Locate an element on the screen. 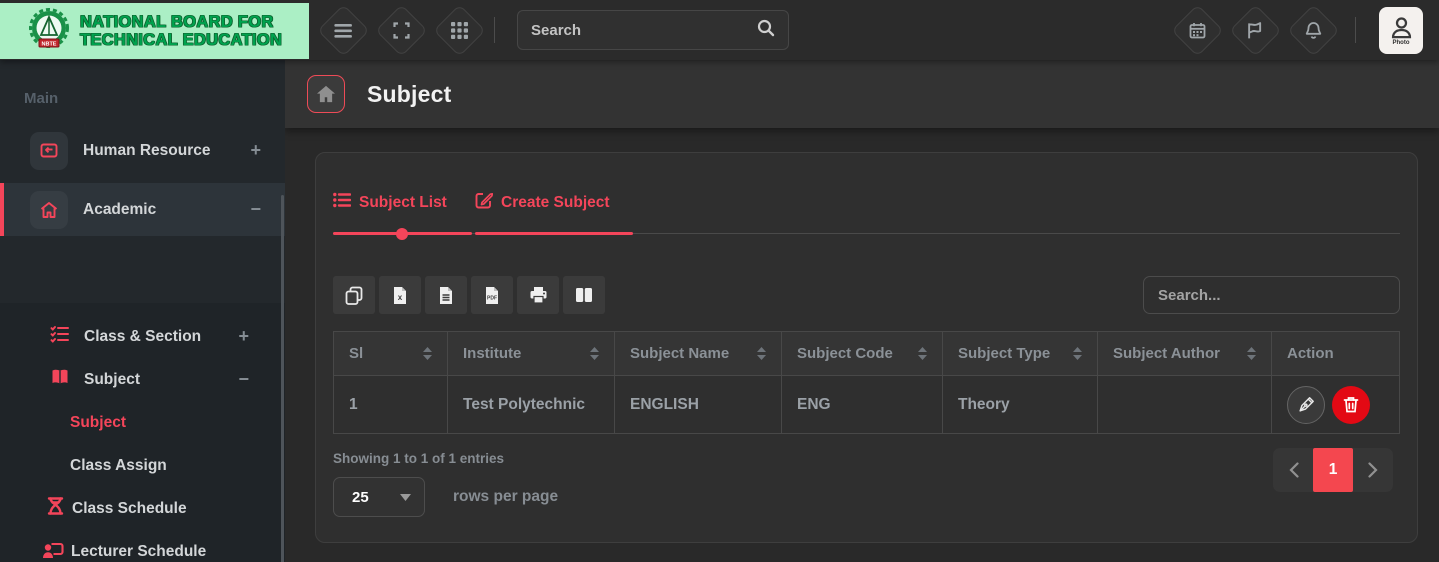  expand-plus-icon: + is located at coordinates (243, 336).